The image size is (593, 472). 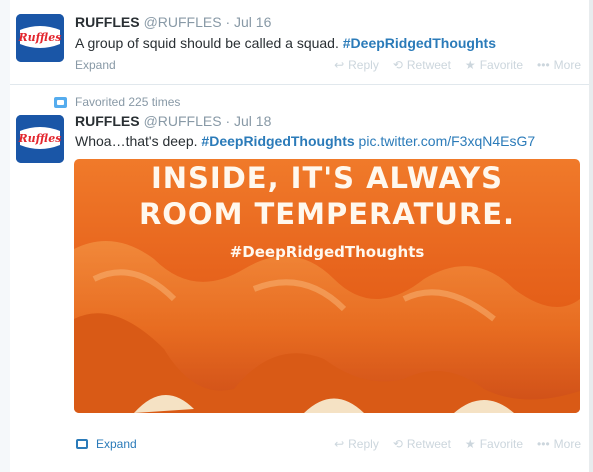 I want to click on tweet-header: RUFFLES @RUFFLES · Jul 18, so click(x=173, y=121).